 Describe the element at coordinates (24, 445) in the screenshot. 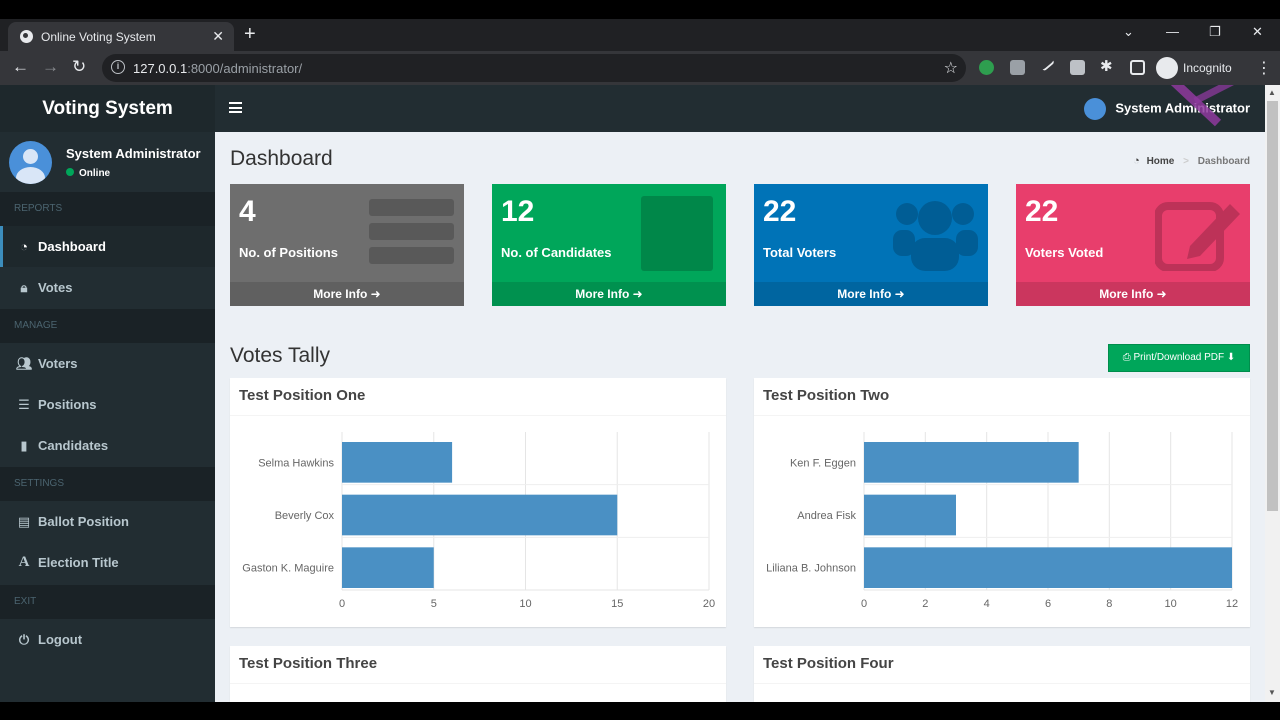

I see `black-tie-icon: ▮` at that location.